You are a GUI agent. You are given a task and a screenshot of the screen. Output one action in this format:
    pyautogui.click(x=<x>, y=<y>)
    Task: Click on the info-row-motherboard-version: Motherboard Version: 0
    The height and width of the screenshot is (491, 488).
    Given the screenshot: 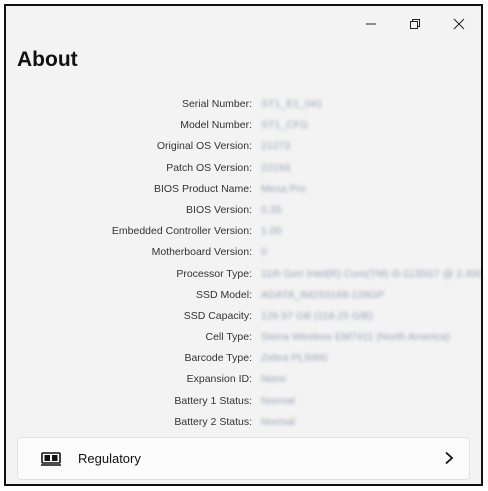 What is the action you would take?
    pyautogui.click(x=243, y=252)
    